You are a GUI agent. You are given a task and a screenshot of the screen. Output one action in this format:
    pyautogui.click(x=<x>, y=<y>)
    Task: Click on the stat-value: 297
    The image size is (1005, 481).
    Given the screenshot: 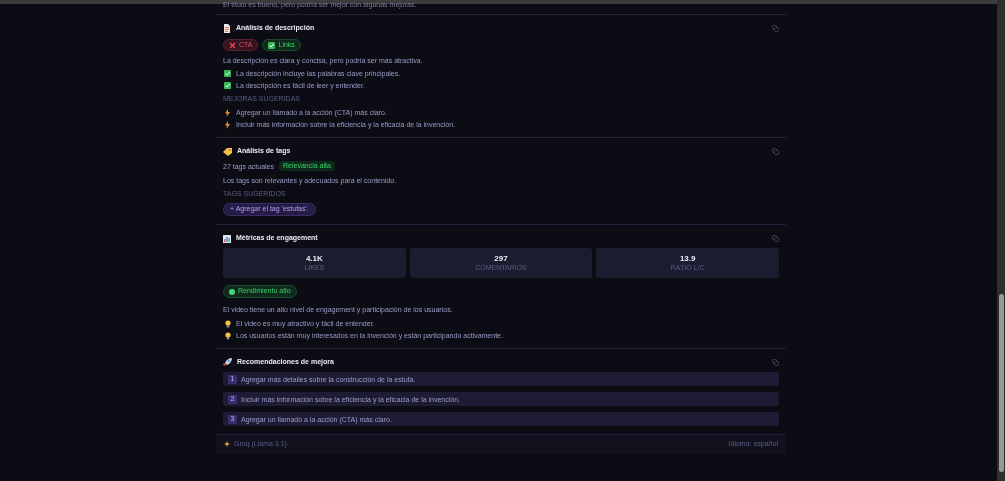 What is the action you would take?
    pyautogui.click(x=501, y=259)
    